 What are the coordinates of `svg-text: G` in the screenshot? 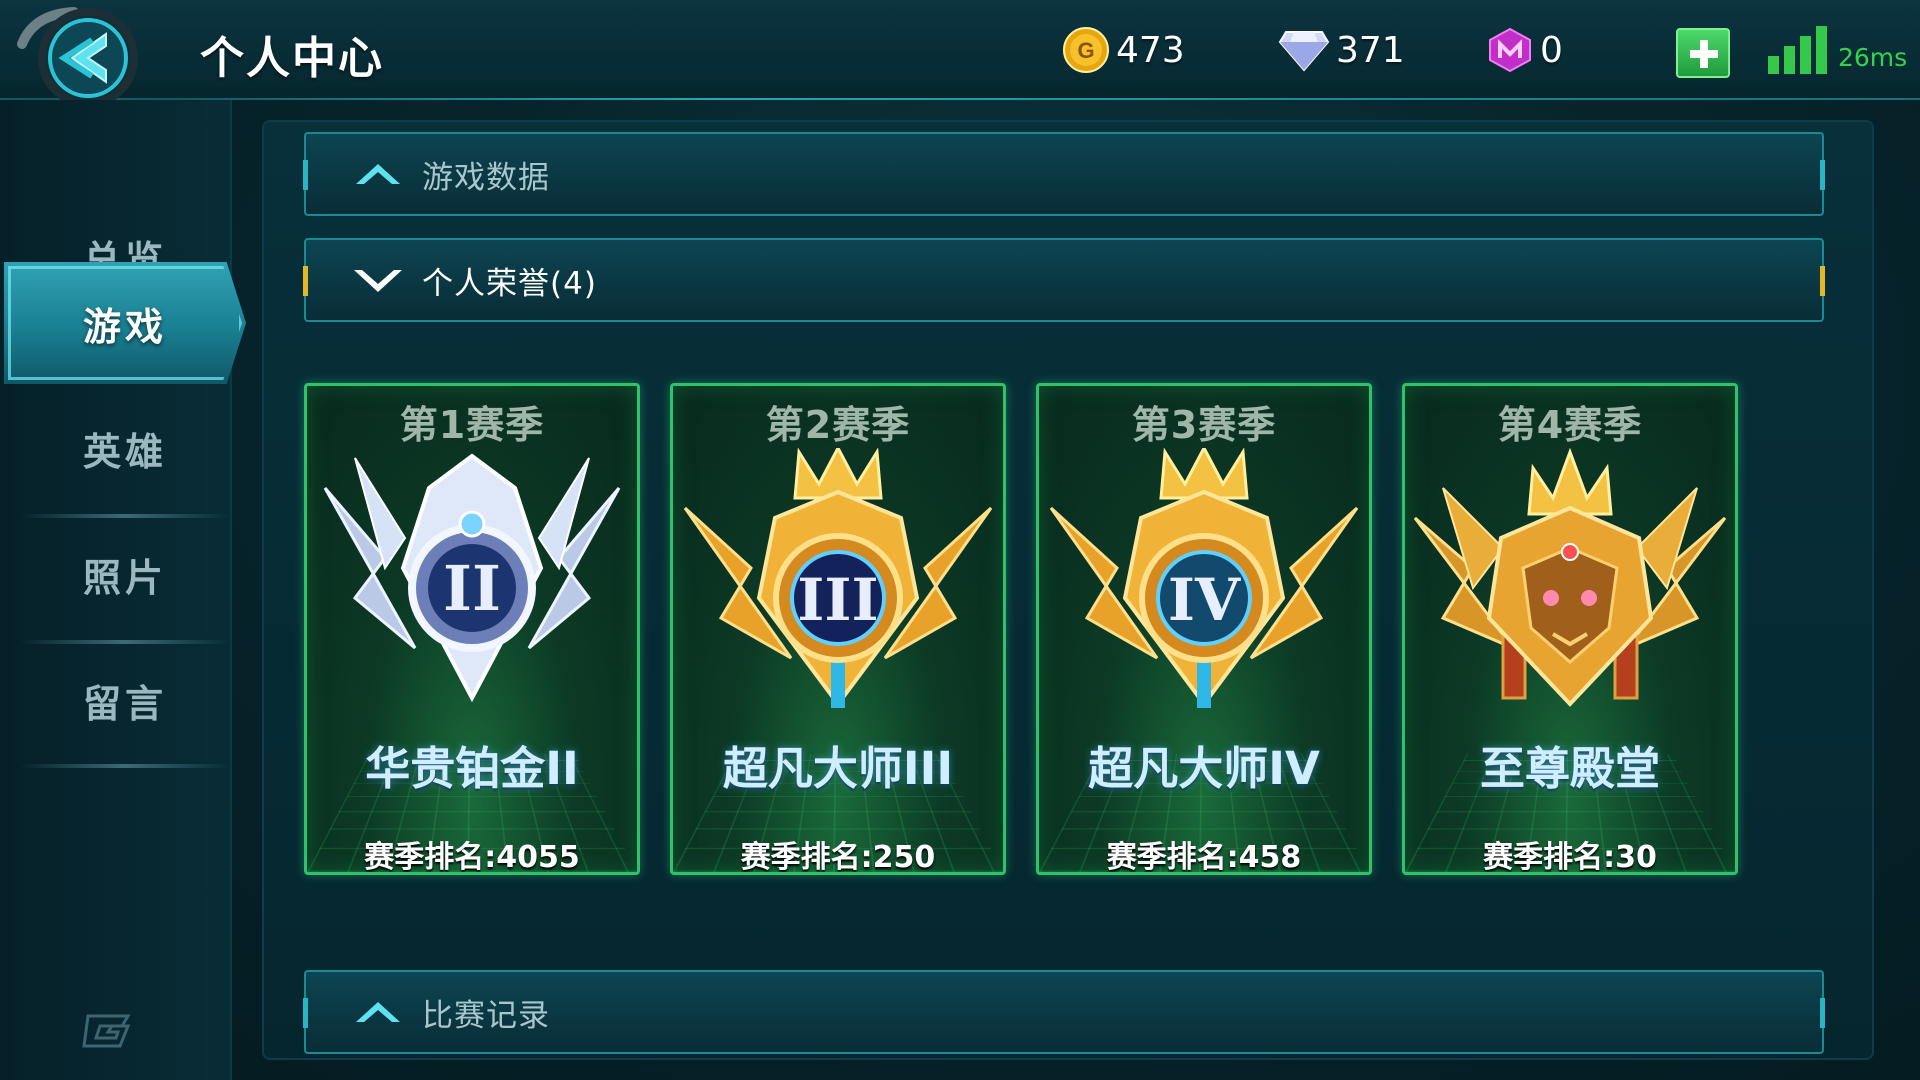 It's located at (1085, 50).